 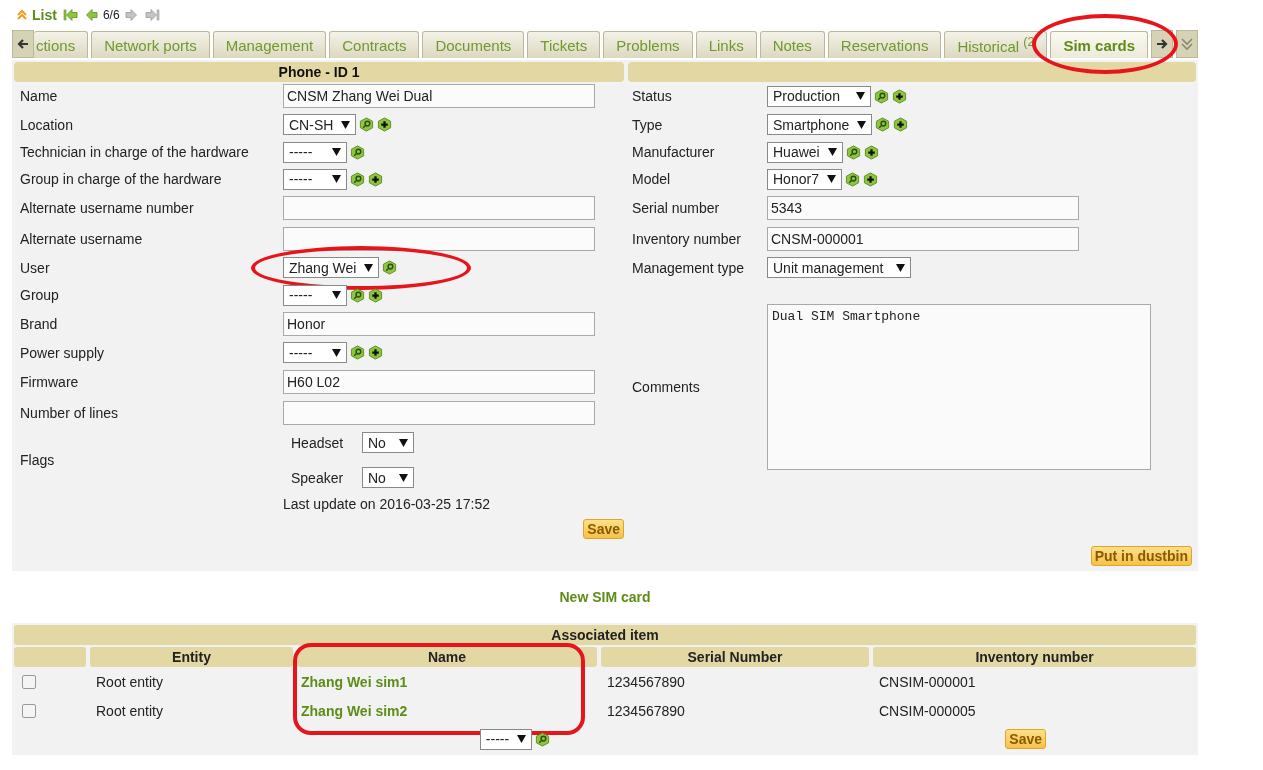 I want to click on section-header: Phone - ID 1, so click(x=319, y=72).